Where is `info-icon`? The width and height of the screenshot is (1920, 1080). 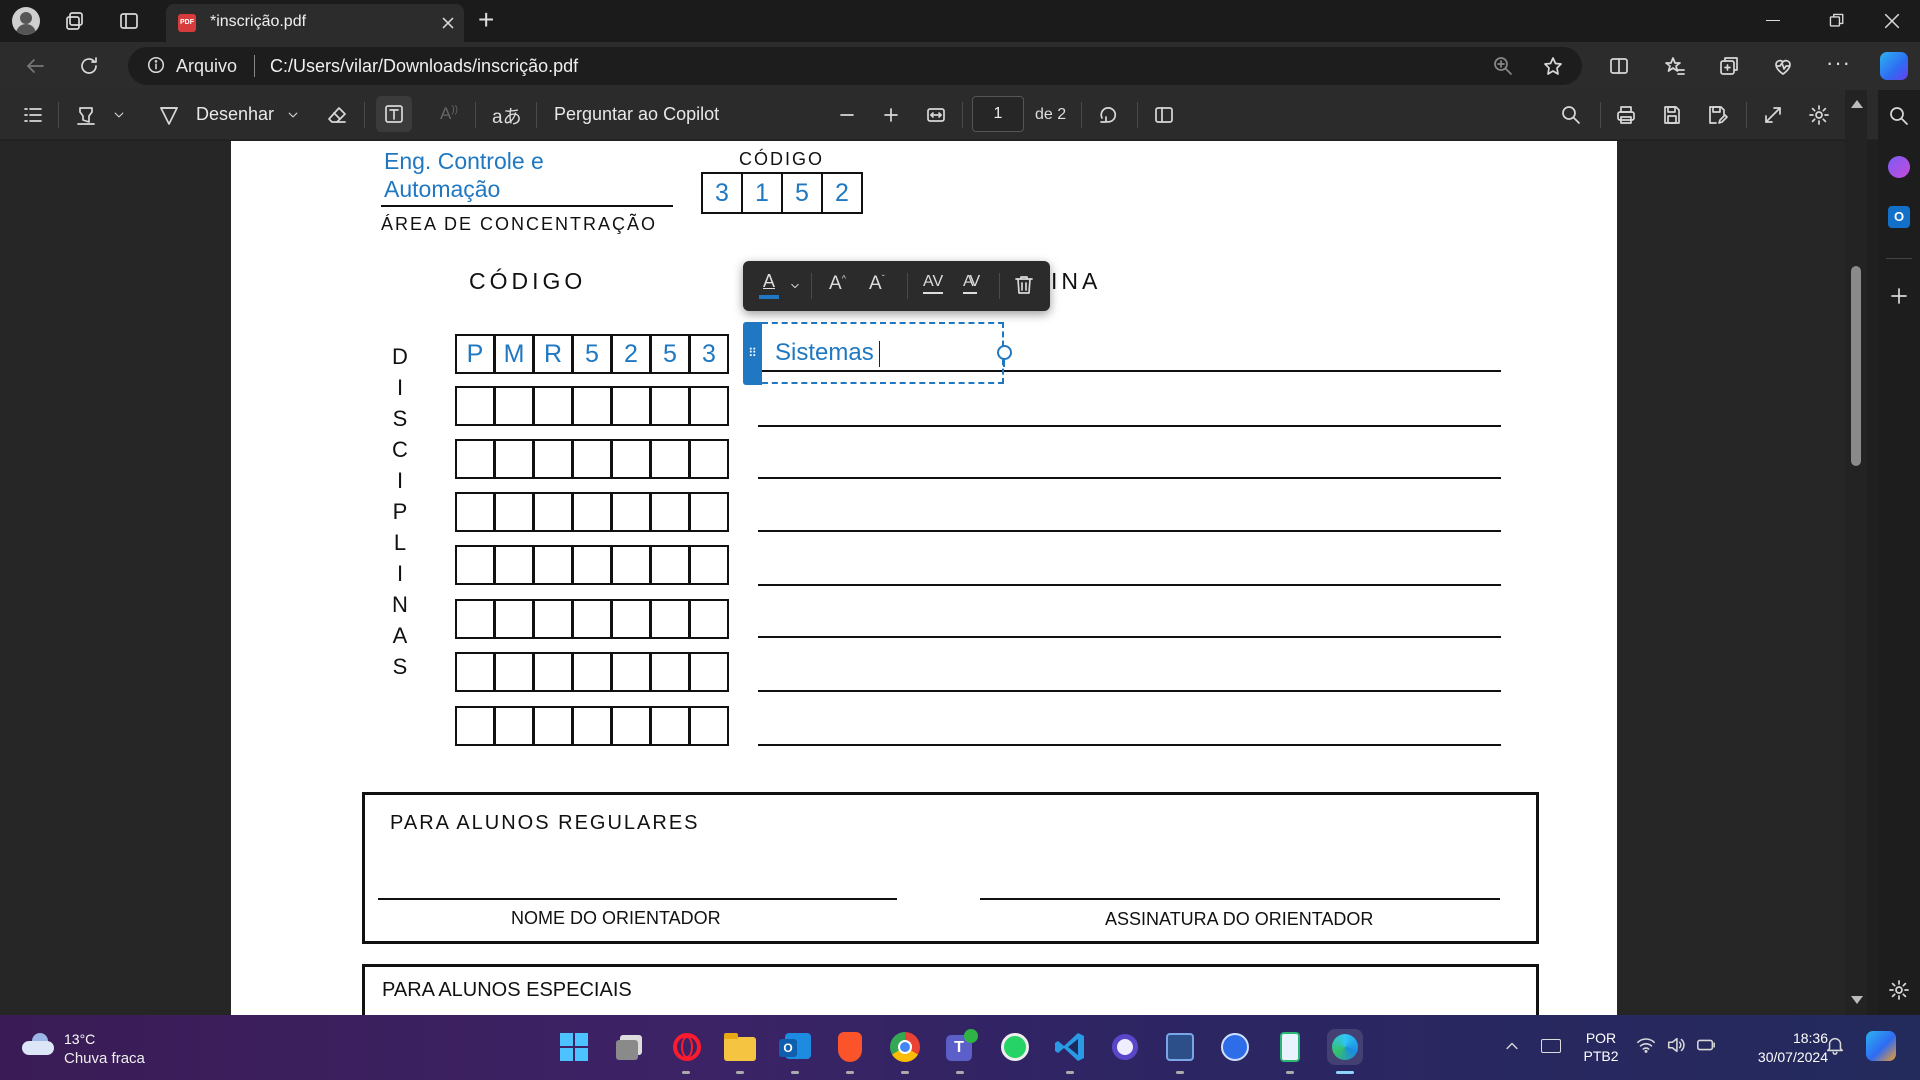 info-icon is located at coordinates (156, 65).